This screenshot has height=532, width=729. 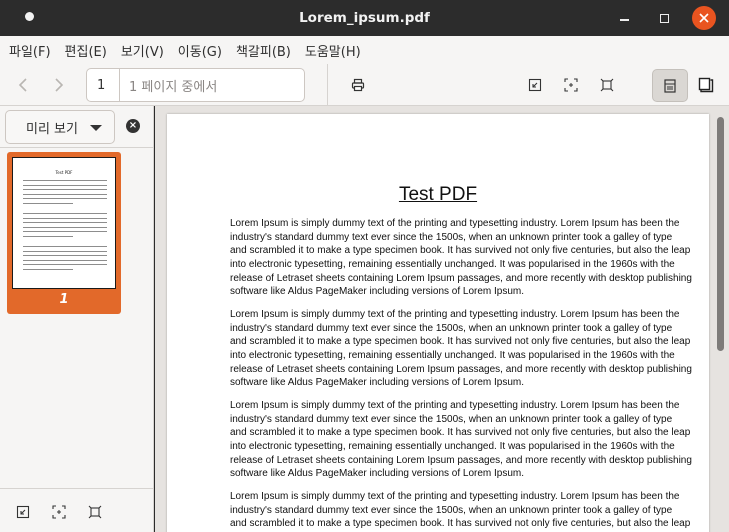 I want to click on maximize-icon, so click(x=664, y=18).